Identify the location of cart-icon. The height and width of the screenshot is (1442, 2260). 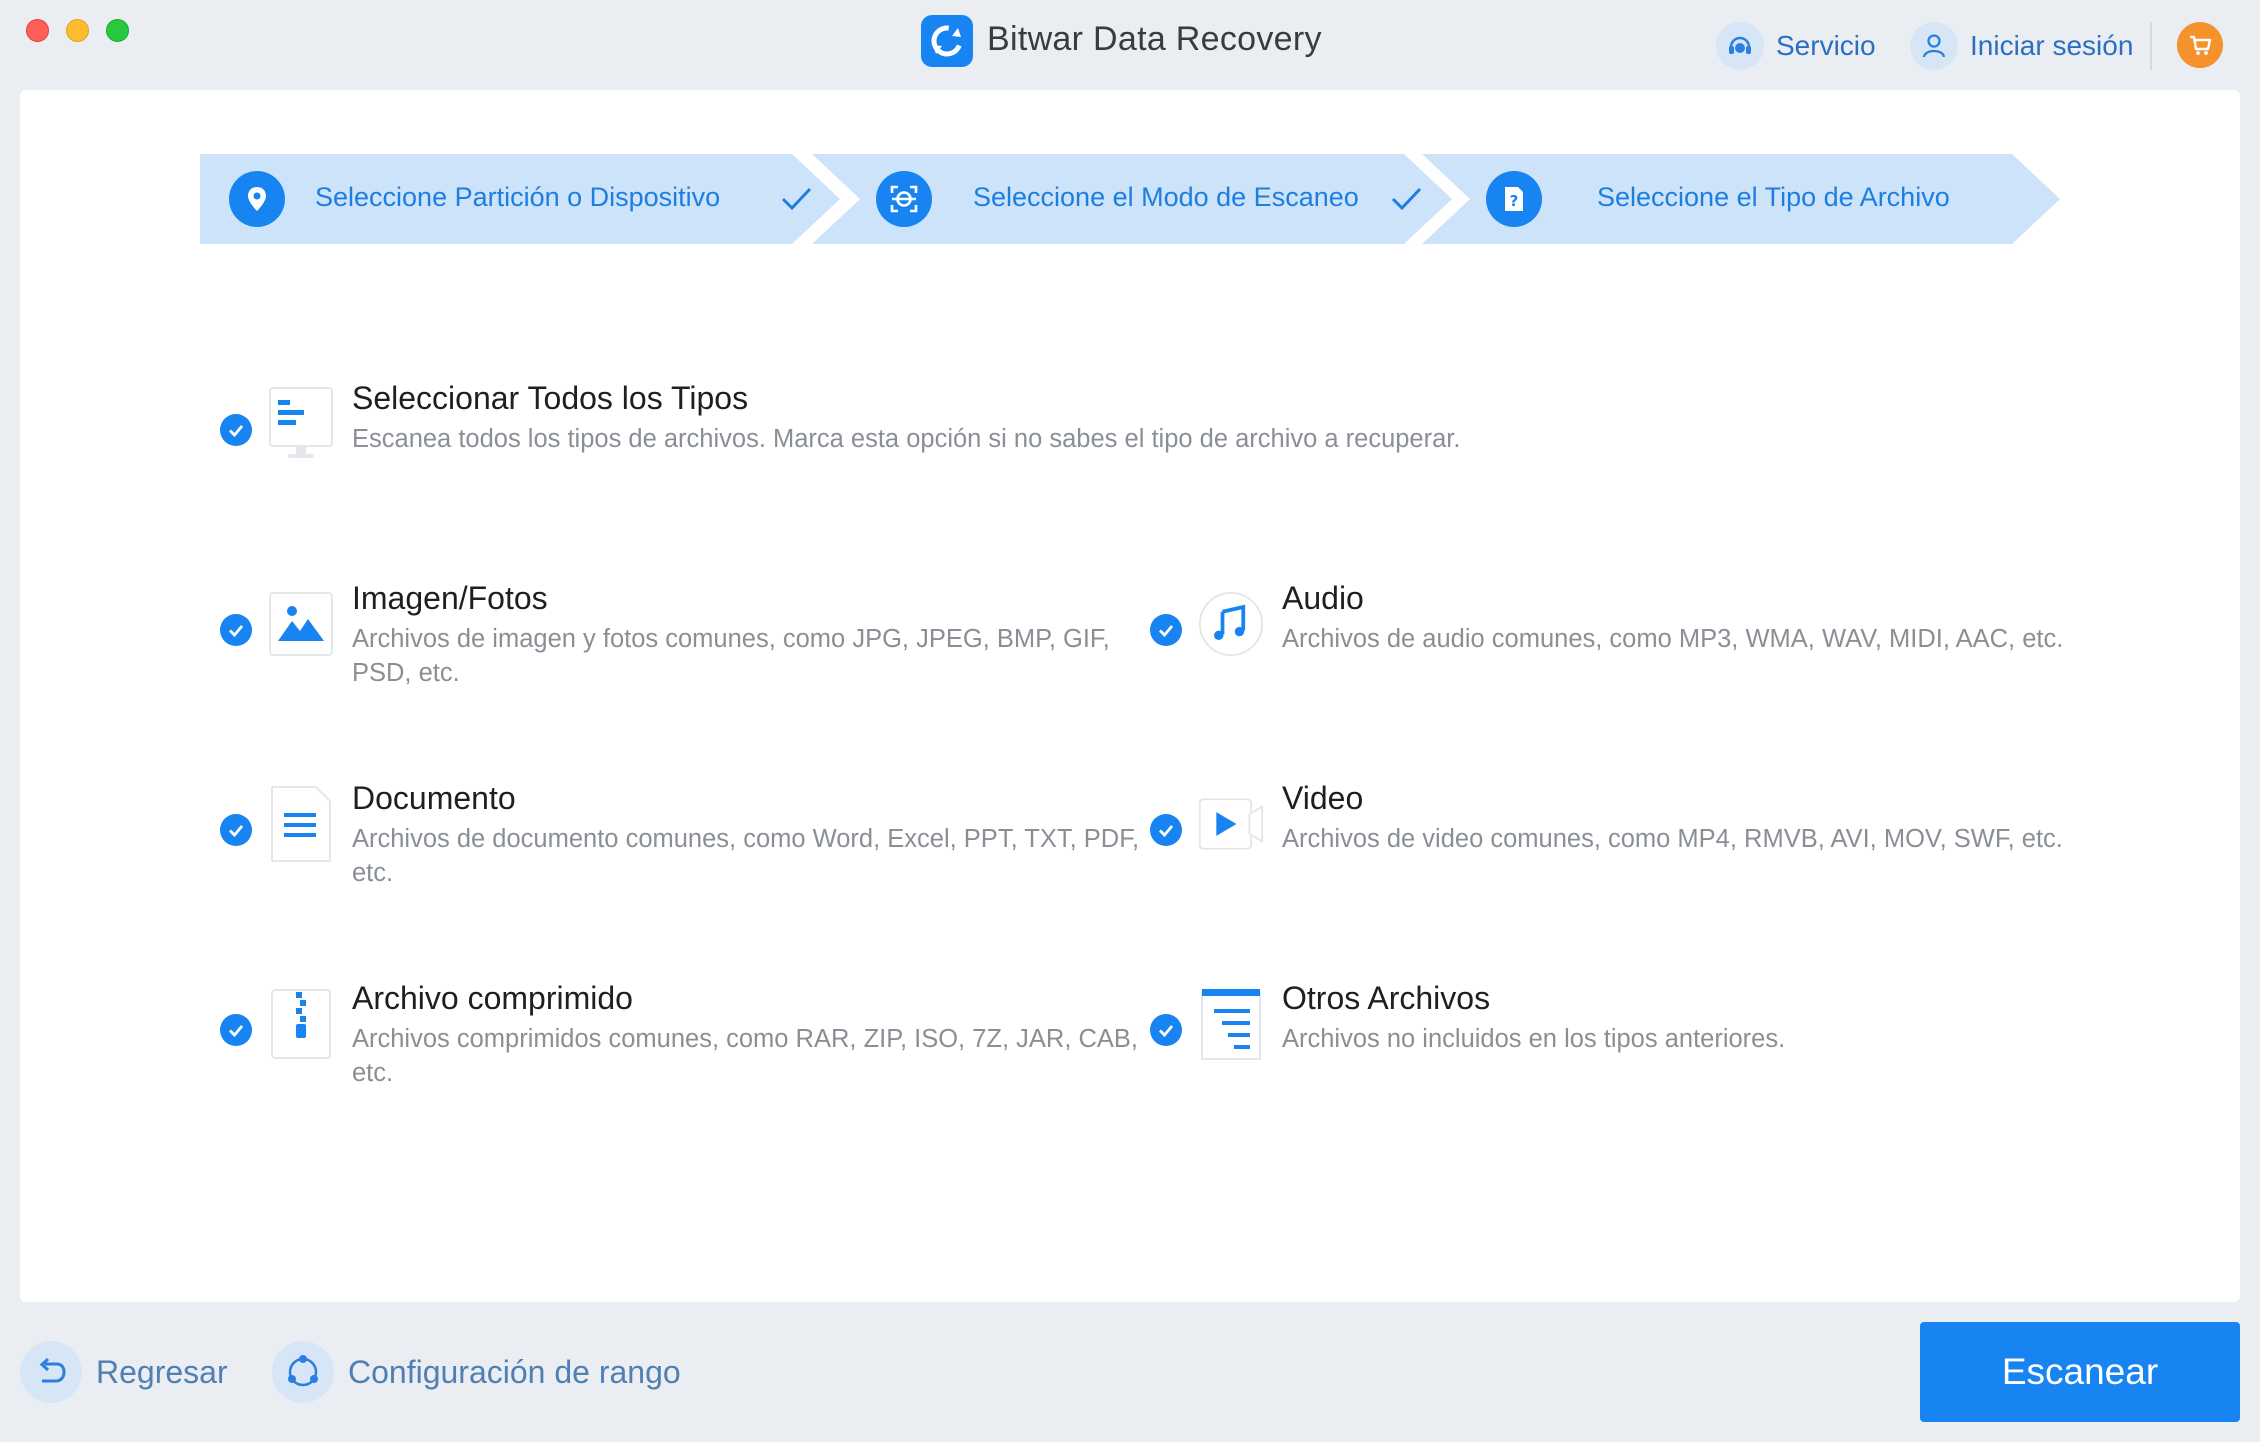
(2201, 45).